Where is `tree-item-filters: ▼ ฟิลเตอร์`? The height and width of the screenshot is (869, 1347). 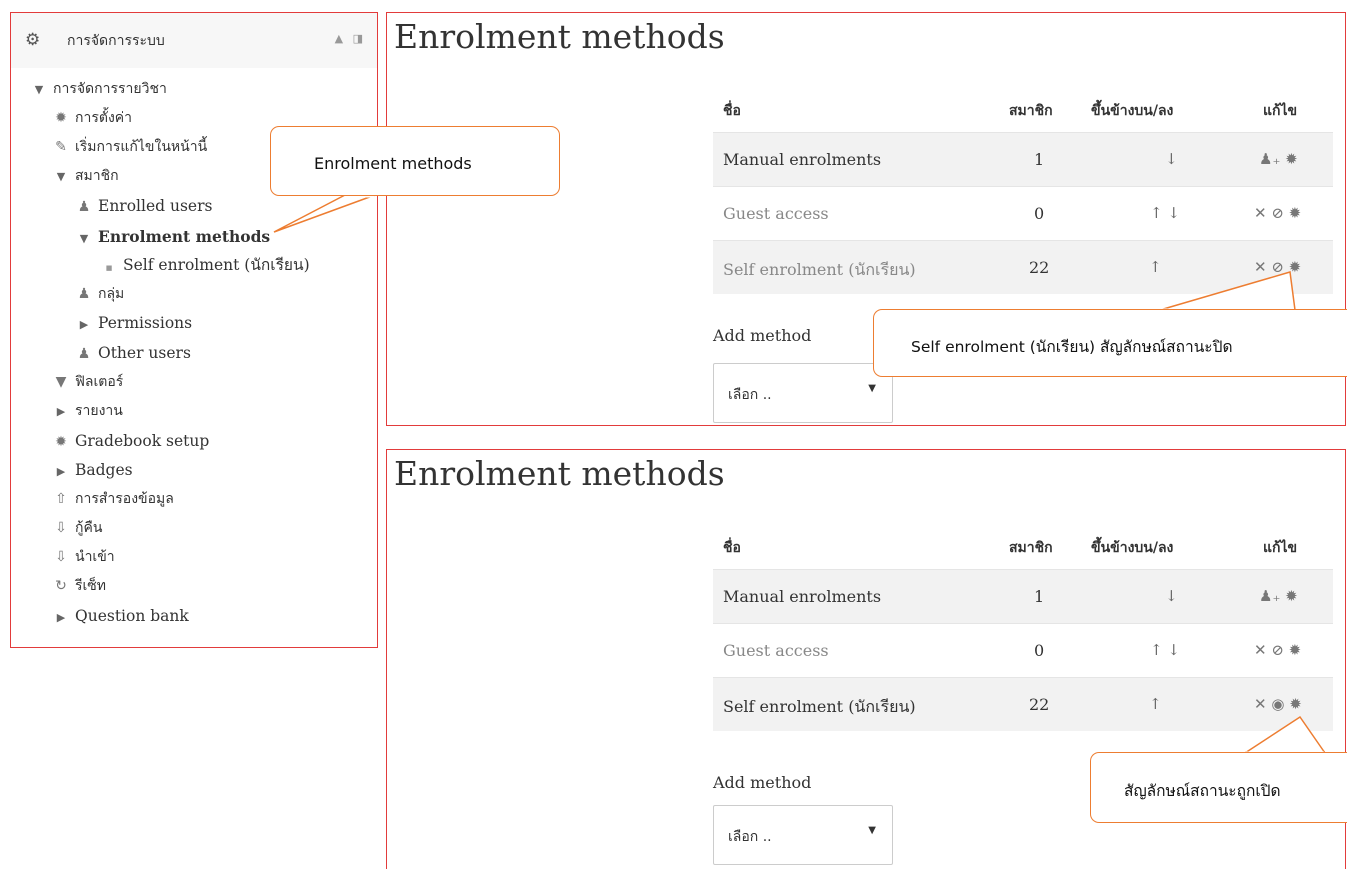
tree-item-filters: ▼ ฟิลเตอร์ is located at coordinates (87, 382).